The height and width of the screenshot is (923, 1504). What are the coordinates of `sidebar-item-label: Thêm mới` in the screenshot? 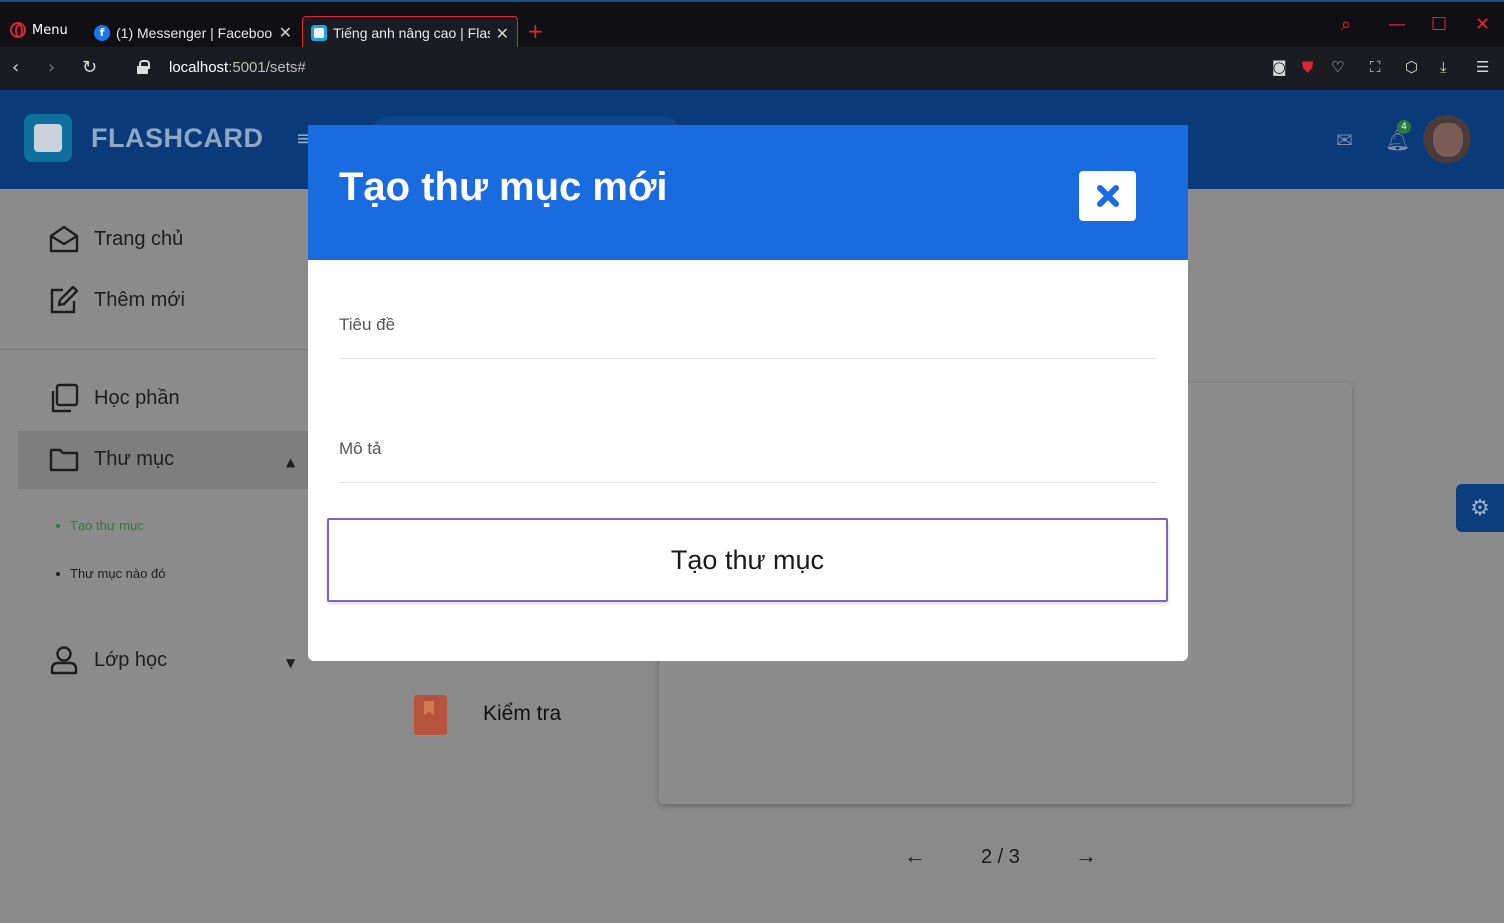 It's located at (139, 299).